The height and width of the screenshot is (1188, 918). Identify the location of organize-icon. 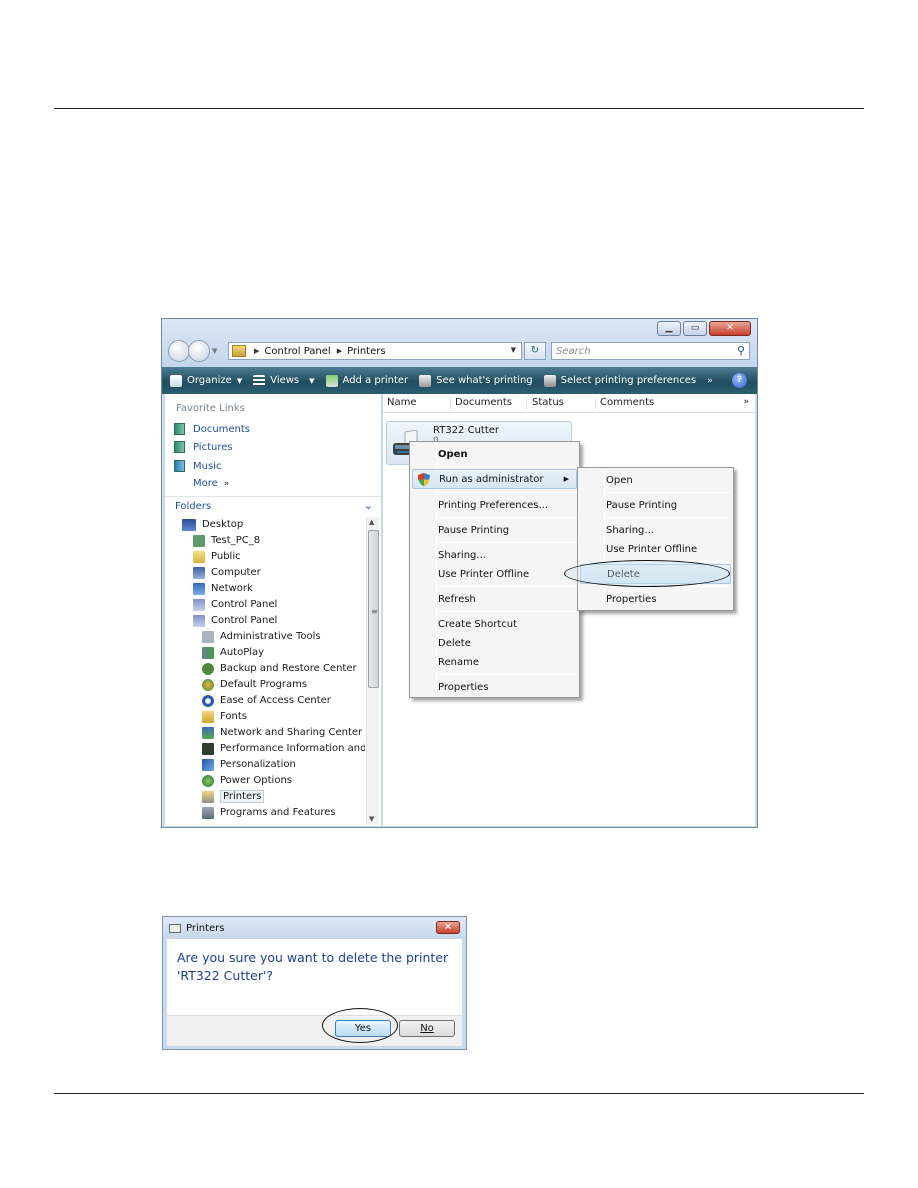
(176, 380).